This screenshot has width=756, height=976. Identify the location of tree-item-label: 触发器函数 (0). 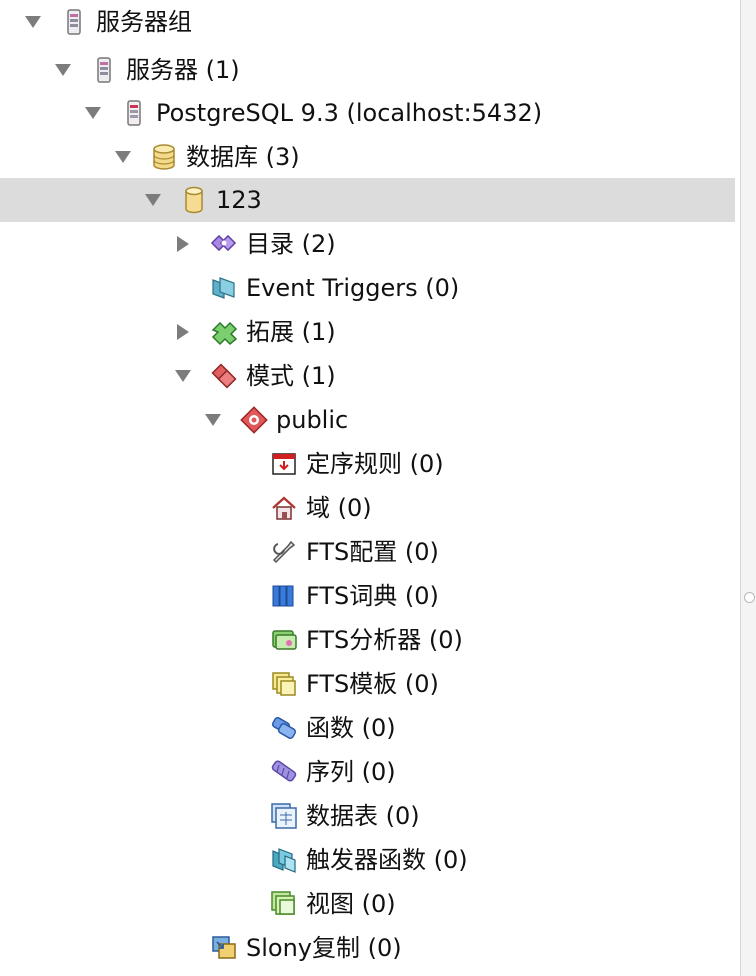
(387, 860).